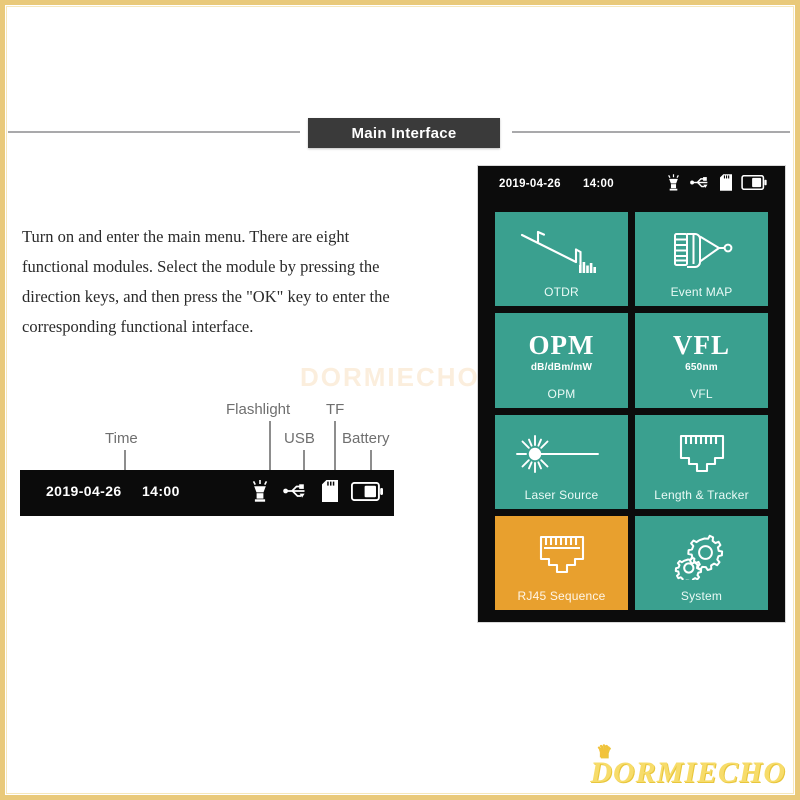  Describe the element at coordinates (561, 494) in the screenshot. I see `tile-label: Laser Source` at that location.